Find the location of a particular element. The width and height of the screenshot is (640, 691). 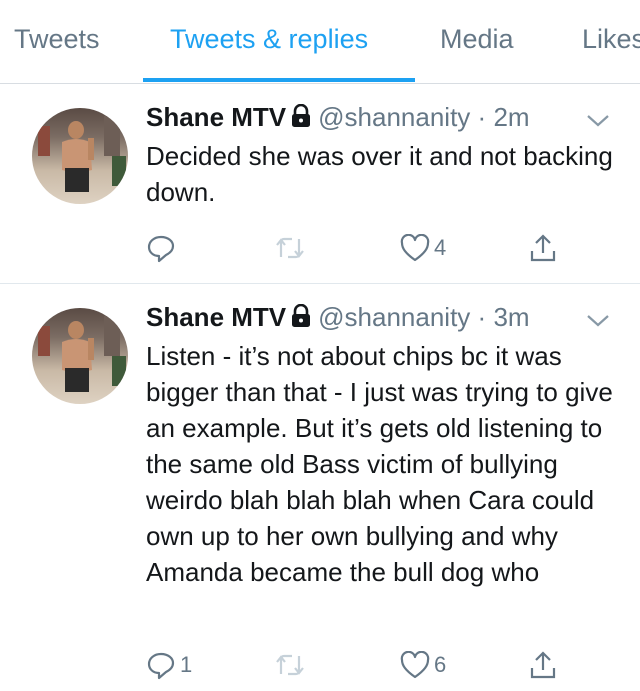

reply-button: 1 is located at coordinates (169, 665).